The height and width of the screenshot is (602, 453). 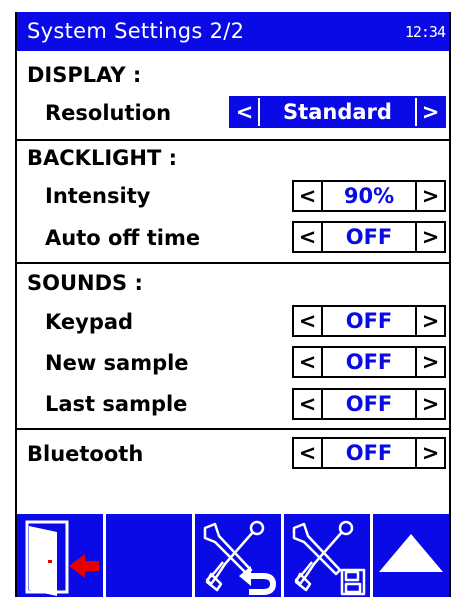 I want to click on resolution-next-button: >, so click(x=429, y=112).